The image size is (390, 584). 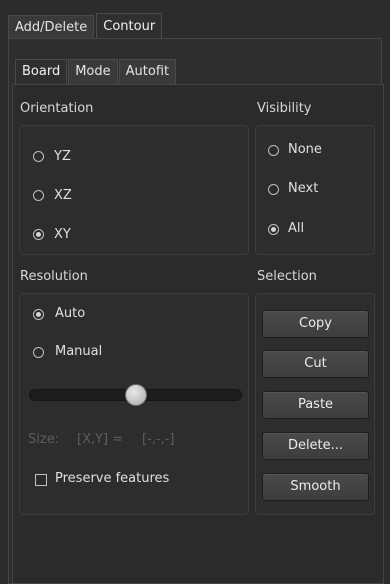 I want to click on copy-button: Copy, so click(x=315, y=324).